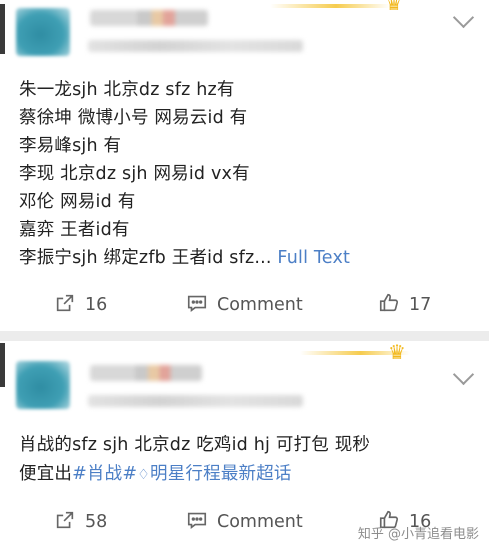  I want to click on share-button: 58, so click(80, 522).